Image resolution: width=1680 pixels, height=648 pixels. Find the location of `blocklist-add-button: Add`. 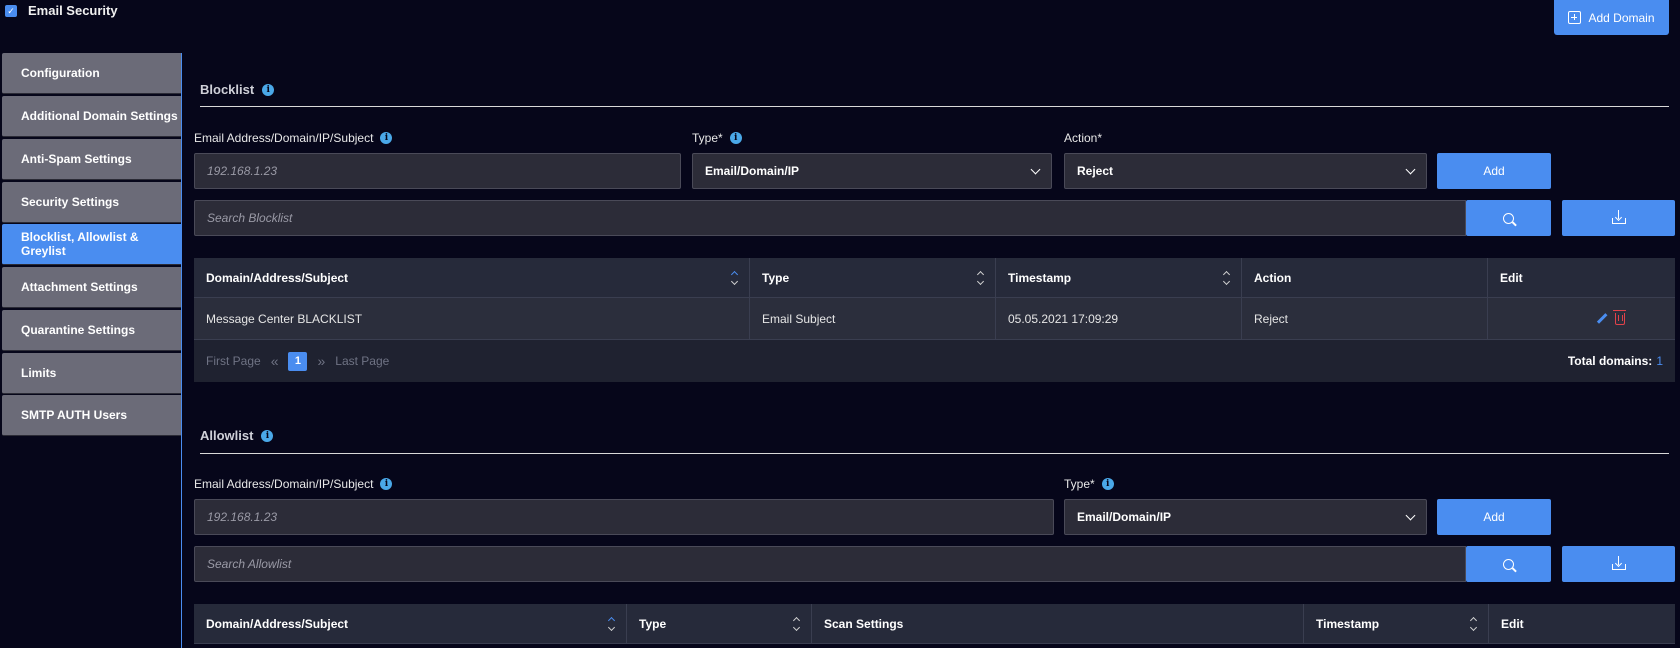

blocklist-add-button: Add is located at coordinates (1494, 171).